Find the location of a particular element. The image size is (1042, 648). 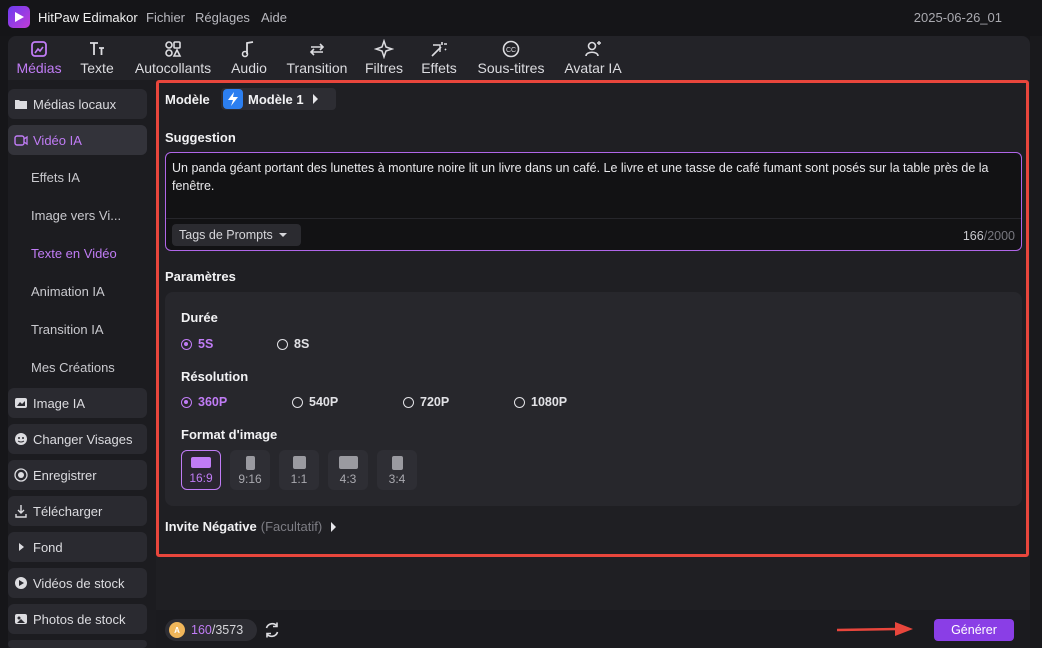

tab-autocollants: Autocollants is located at coordinates (173, 59).